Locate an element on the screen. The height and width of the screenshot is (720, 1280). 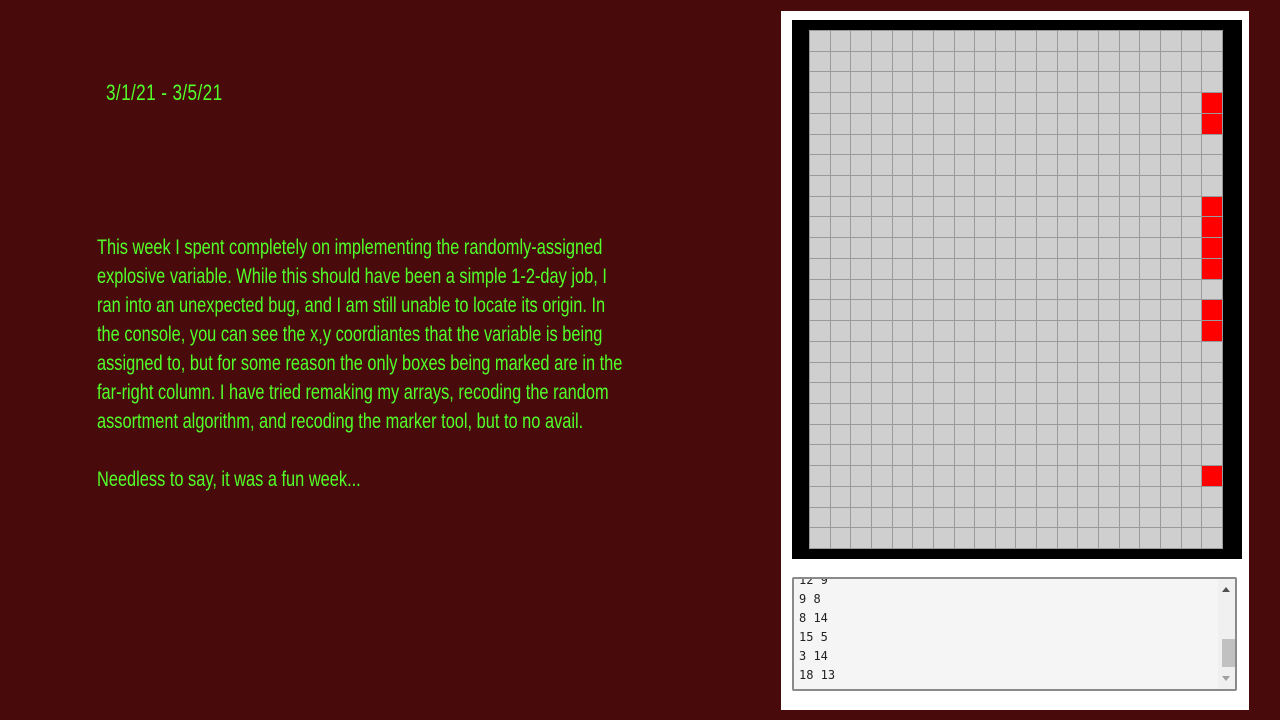
grid-cell-marked is located at coordinates (1212, 103).